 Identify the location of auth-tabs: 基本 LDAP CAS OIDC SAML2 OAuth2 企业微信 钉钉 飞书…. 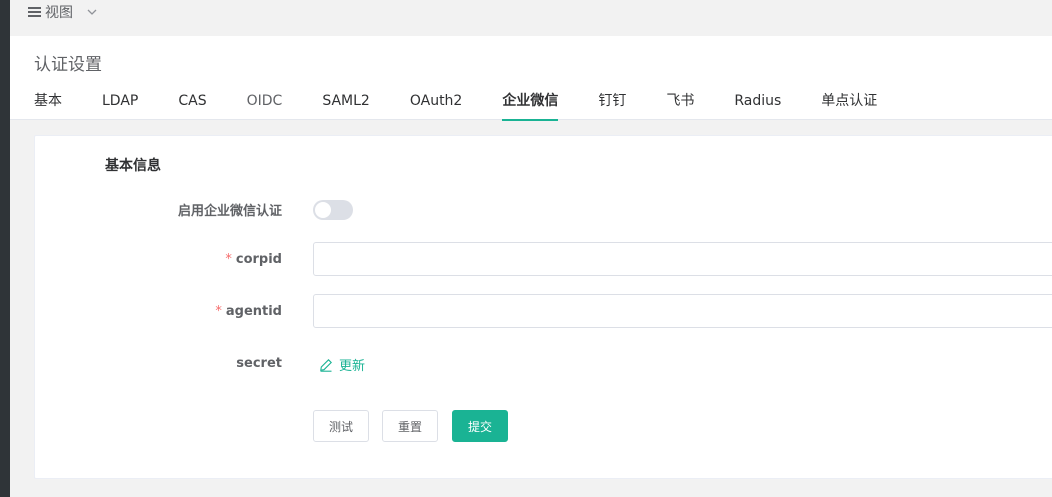
(455, 104).